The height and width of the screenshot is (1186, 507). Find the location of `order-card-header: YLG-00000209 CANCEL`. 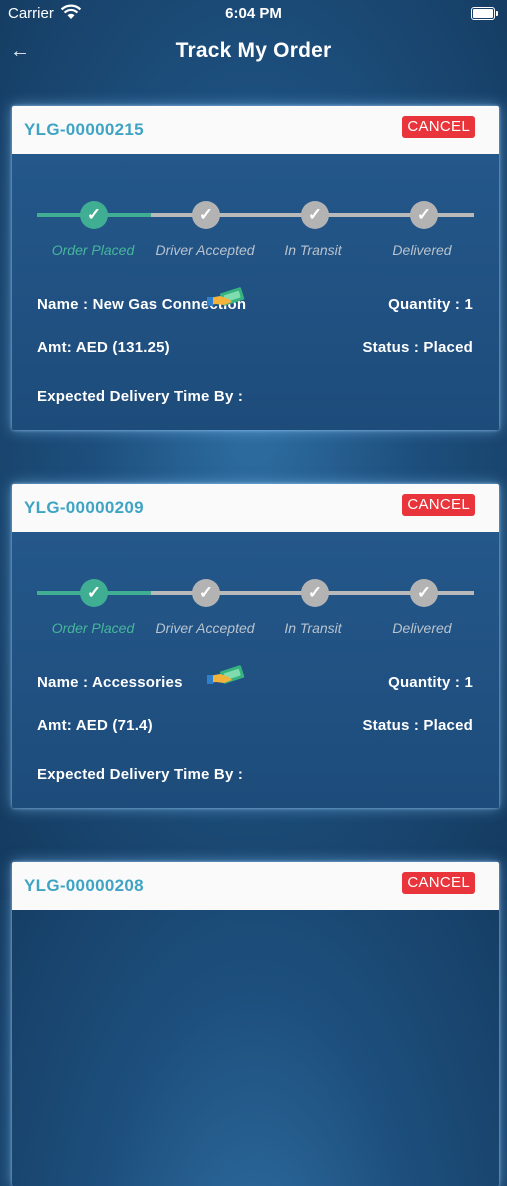

order-card-header: YLG-00000209 CANCEL is located at coordinates (255, 508).